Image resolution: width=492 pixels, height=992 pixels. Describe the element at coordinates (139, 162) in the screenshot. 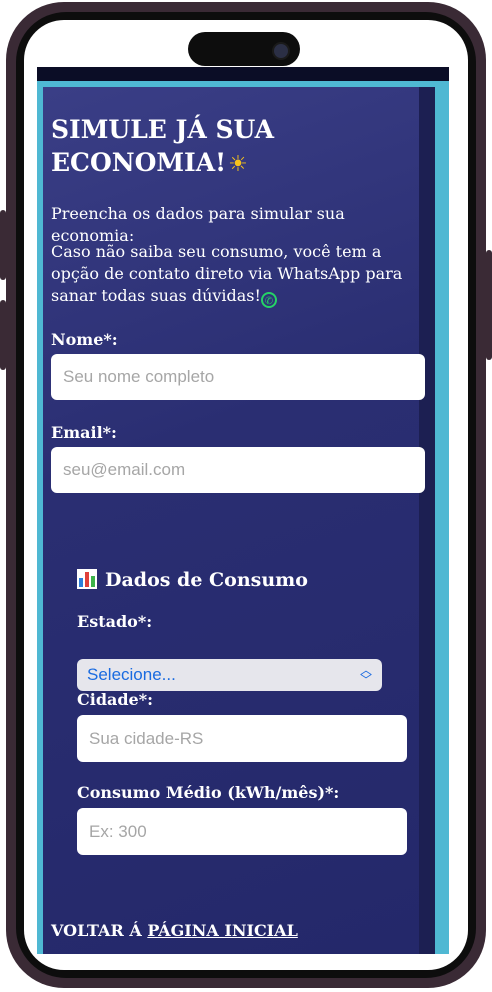

I see `page-title-line2: ECONOMIA!` at that location.